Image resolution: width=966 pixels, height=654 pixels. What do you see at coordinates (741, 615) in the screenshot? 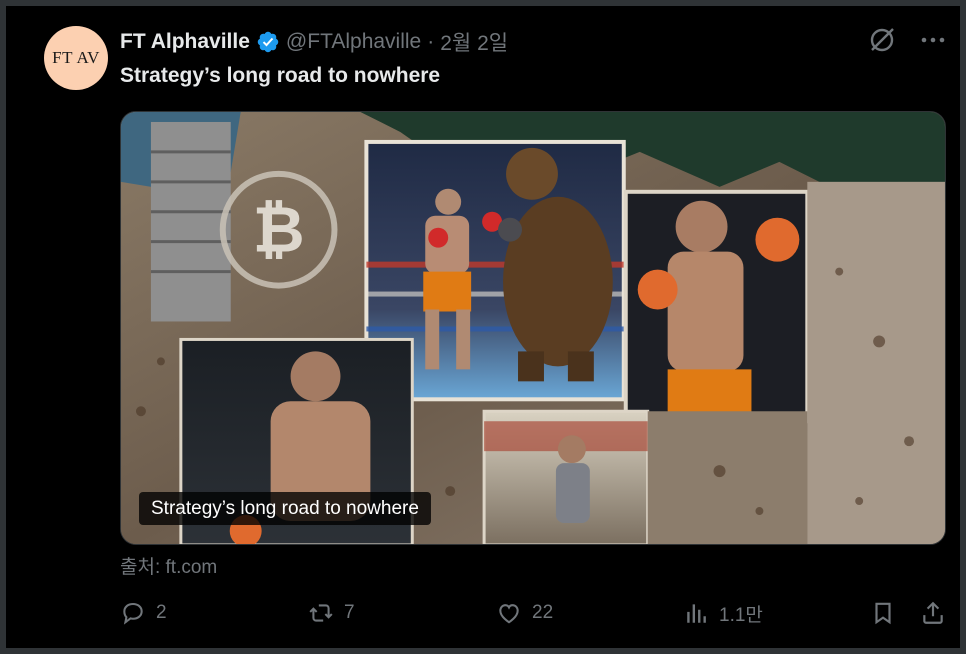
I see `views-count: 1.1만` at bounding box center [741, 615].